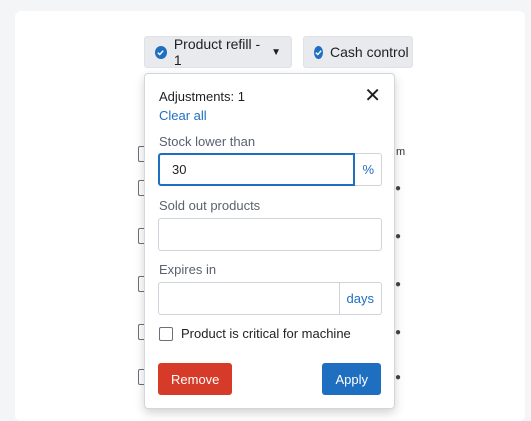 Image resolution: width=531 pixels, height=421 pixels. Describe the element at coordinates (351, 379) in the screenshot. I see `apply-button: Apply` at that location.